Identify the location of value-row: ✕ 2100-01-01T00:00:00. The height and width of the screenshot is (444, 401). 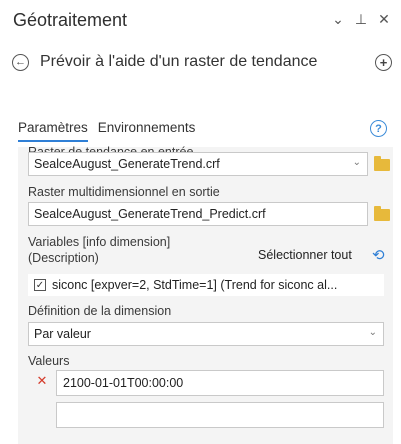
(206, 383).